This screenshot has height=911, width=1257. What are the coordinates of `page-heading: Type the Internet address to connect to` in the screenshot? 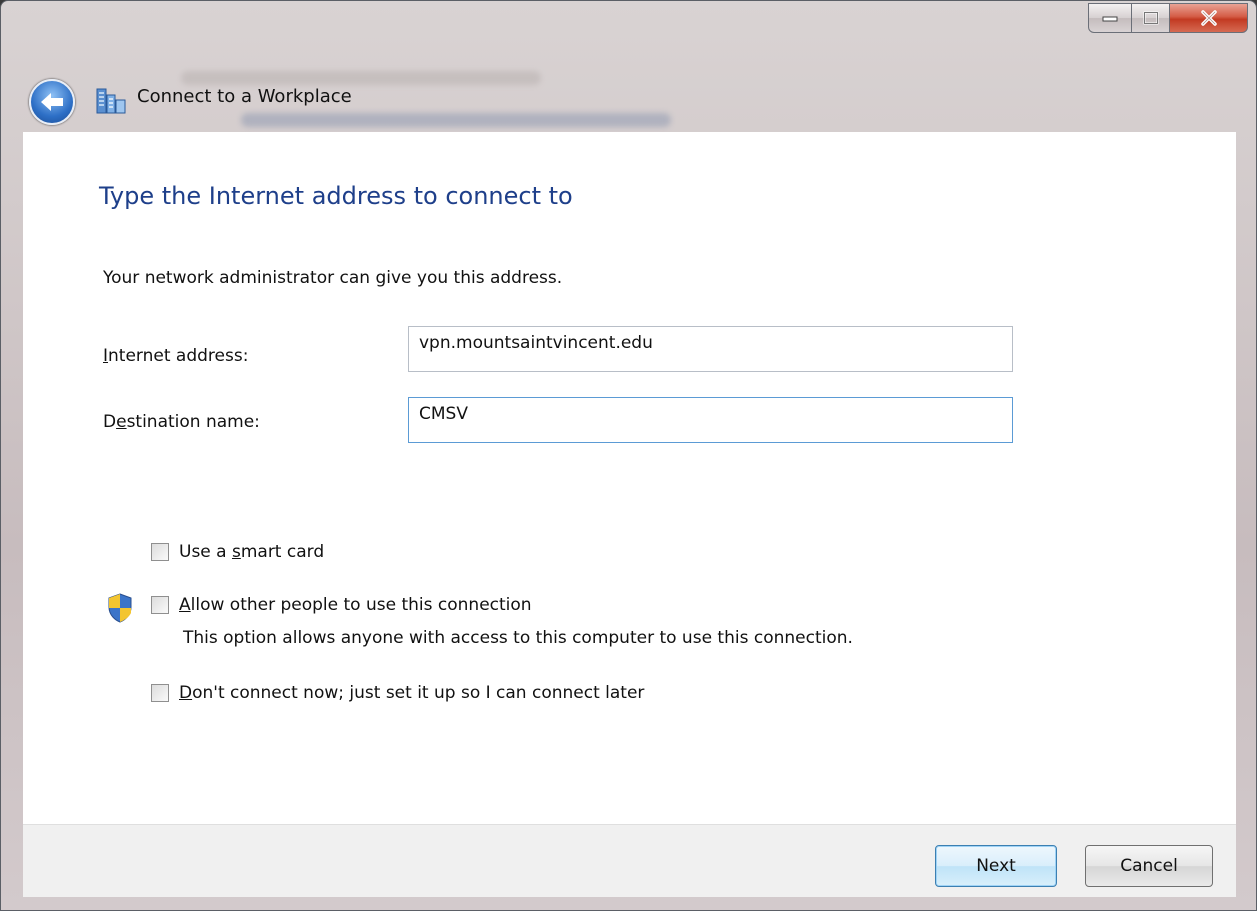 It's located at (336, 196).